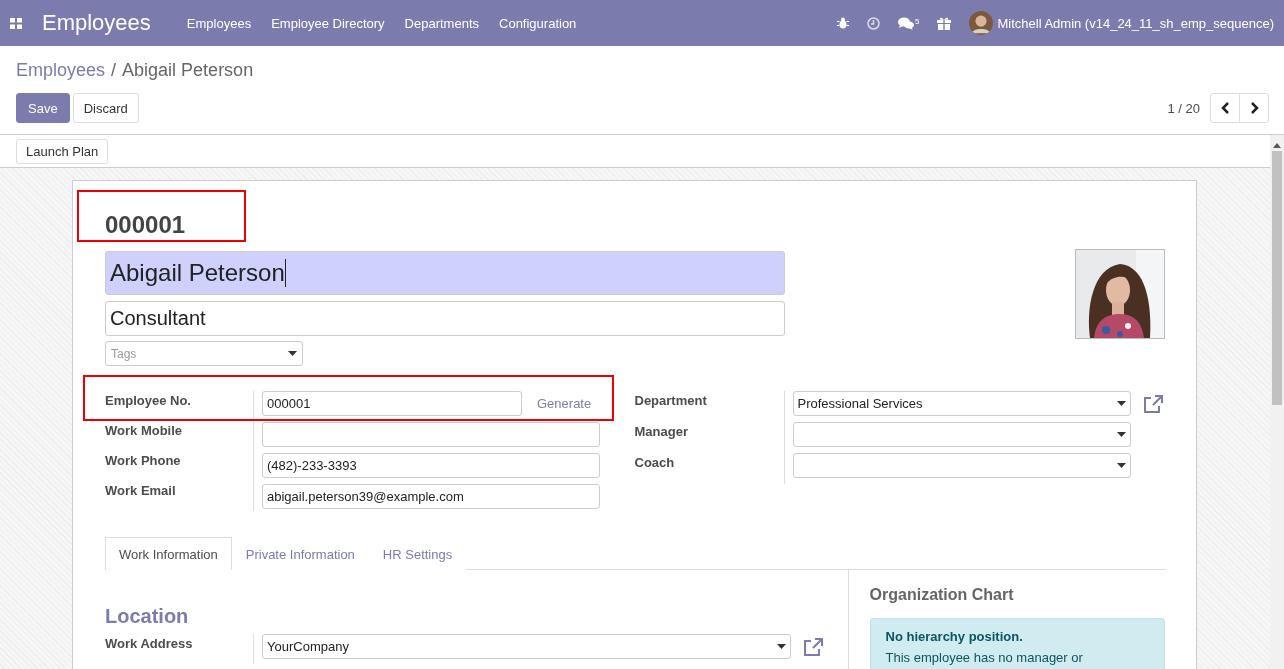 This screenshot has width=1284, height=669. What do you see at coordinates (917, 21) in the screenshot?
I see `message-count: 5` at bounding box center [917, 21].